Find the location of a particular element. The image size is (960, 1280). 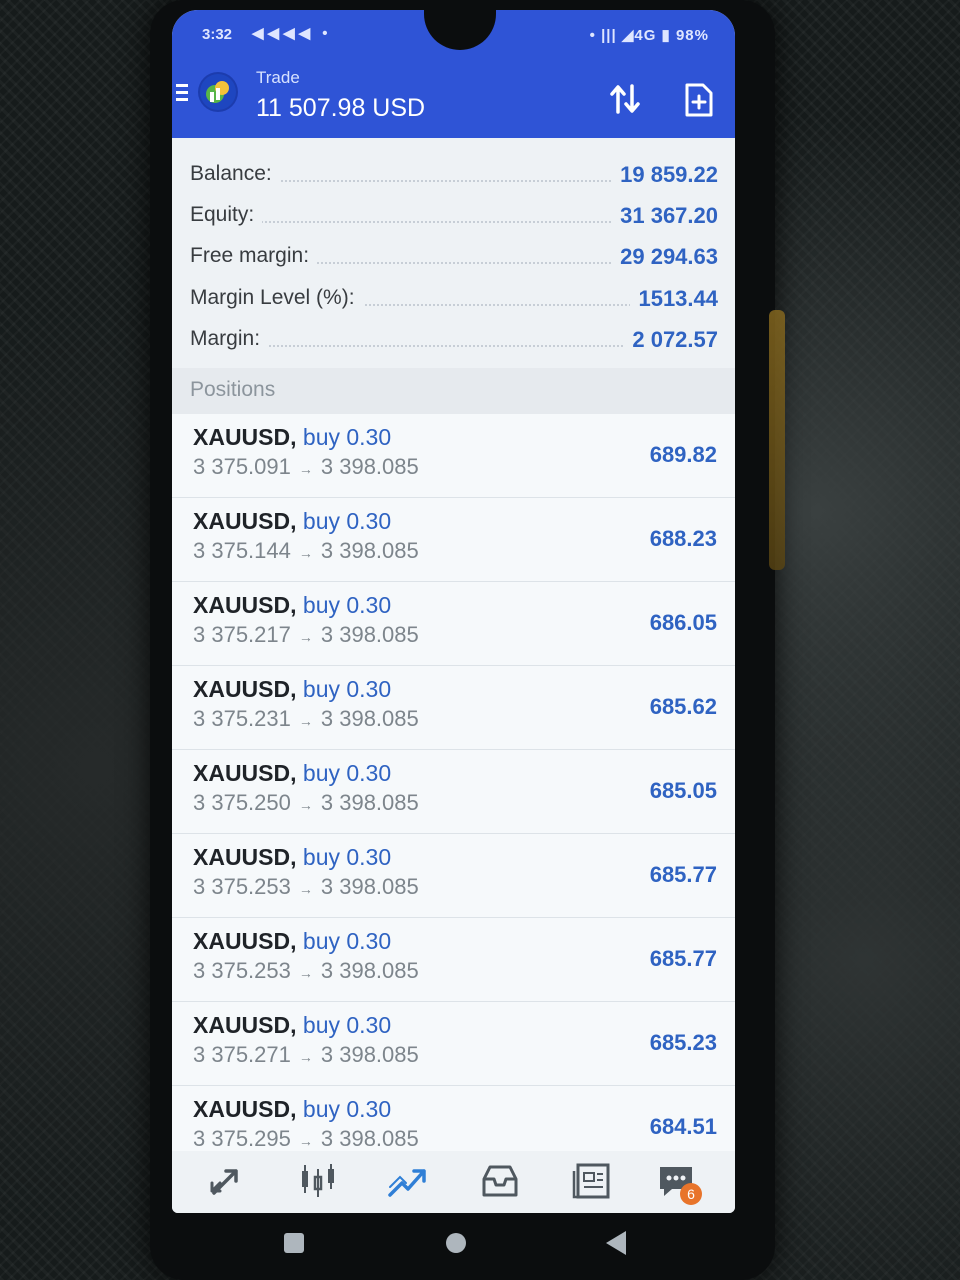

position-prices: 3 375.217 → 3 398.085 is located at coordinates (306, 635).